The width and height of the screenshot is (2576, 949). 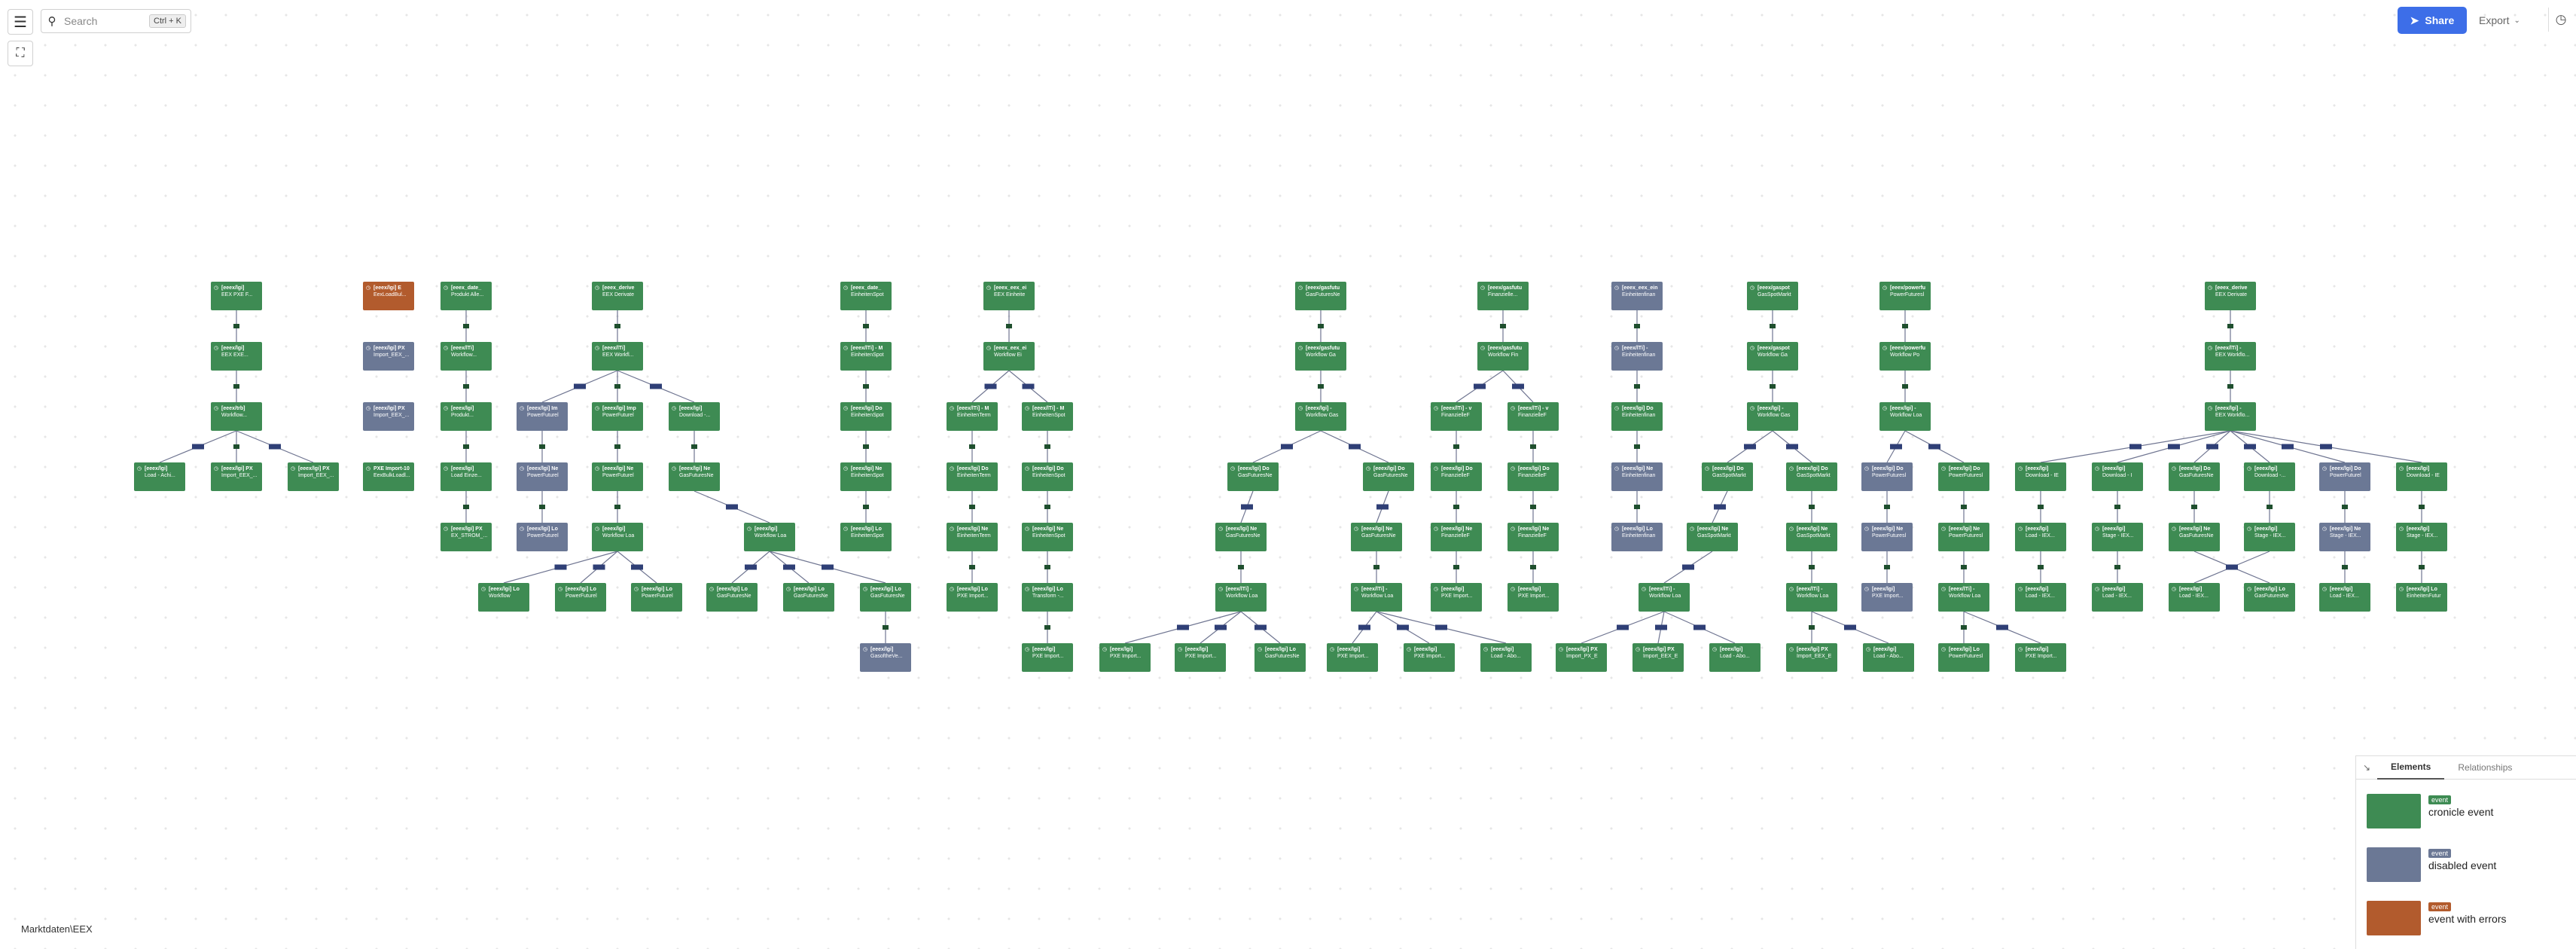 What do you see at coordinates (1772, 296) in the screenshot?
I see `graph-node: ◷ [eeex/gaspot GasSpotMarkt` at bounding box center [1772, 296].